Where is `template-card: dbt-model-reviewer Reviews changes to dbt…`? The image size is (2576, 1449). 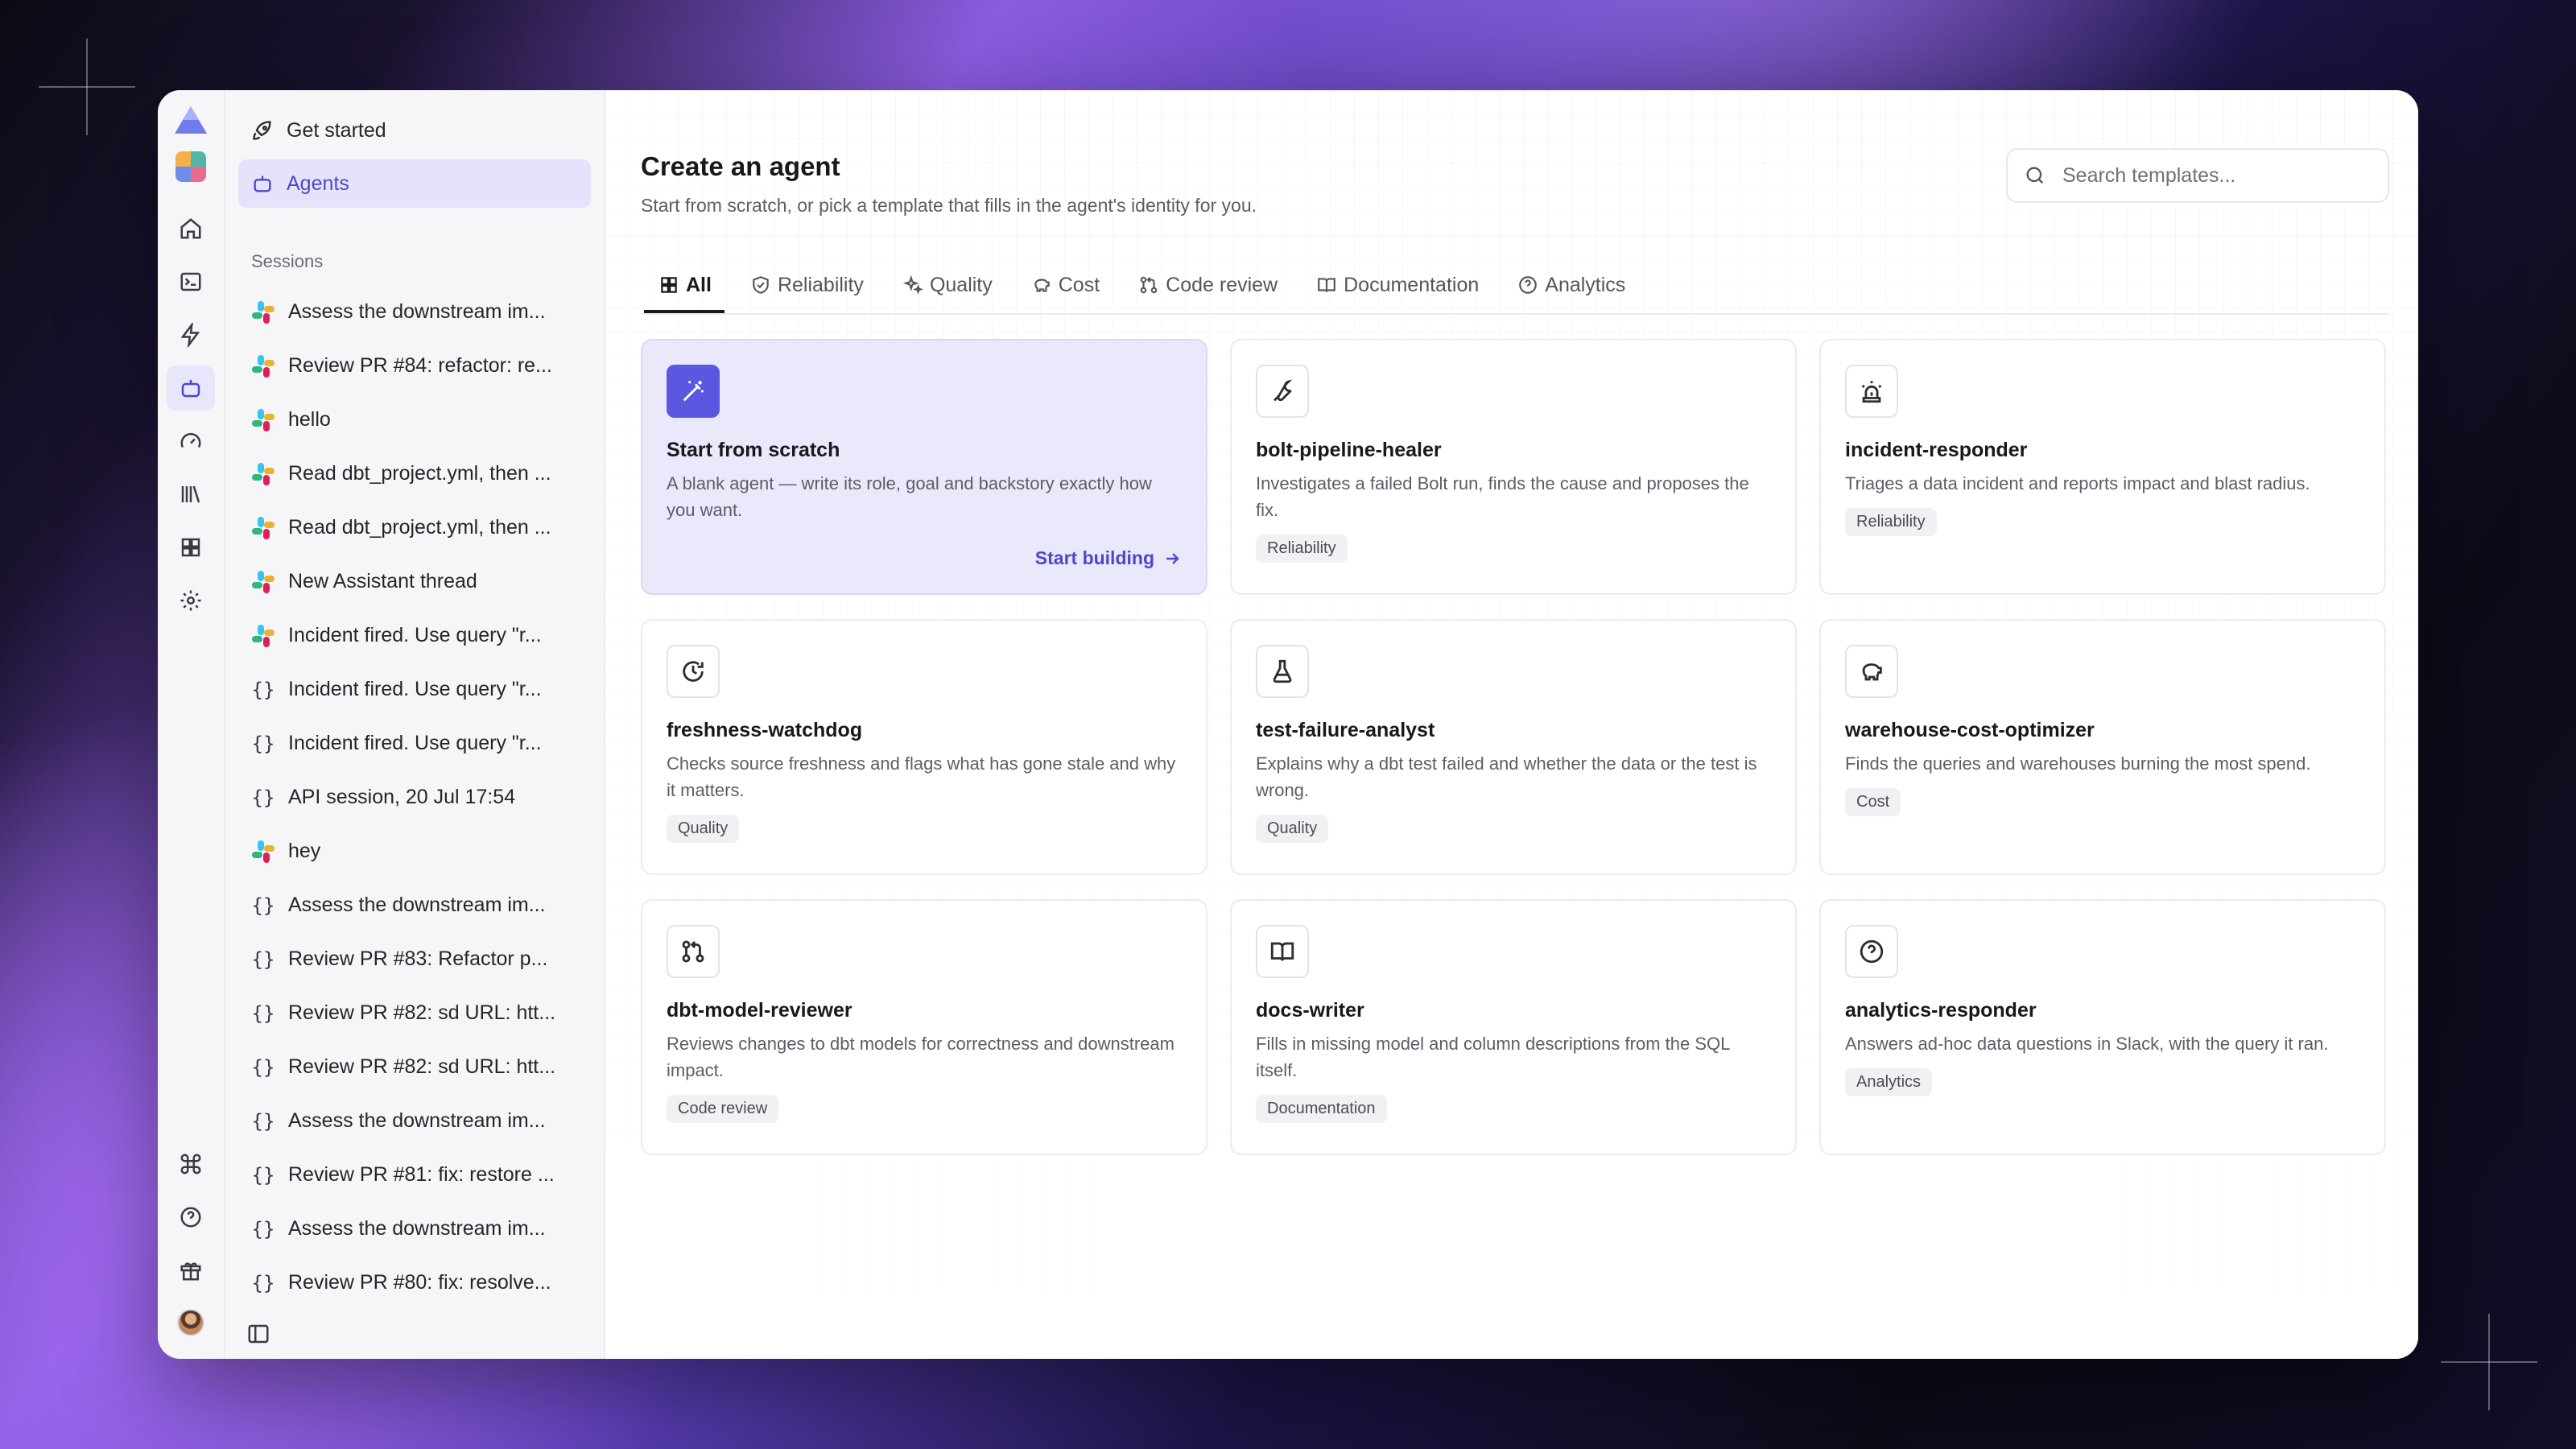
template-card: dbt-model-reviewer Reviews changes to dbt… is located at coordinates (925, 1027).